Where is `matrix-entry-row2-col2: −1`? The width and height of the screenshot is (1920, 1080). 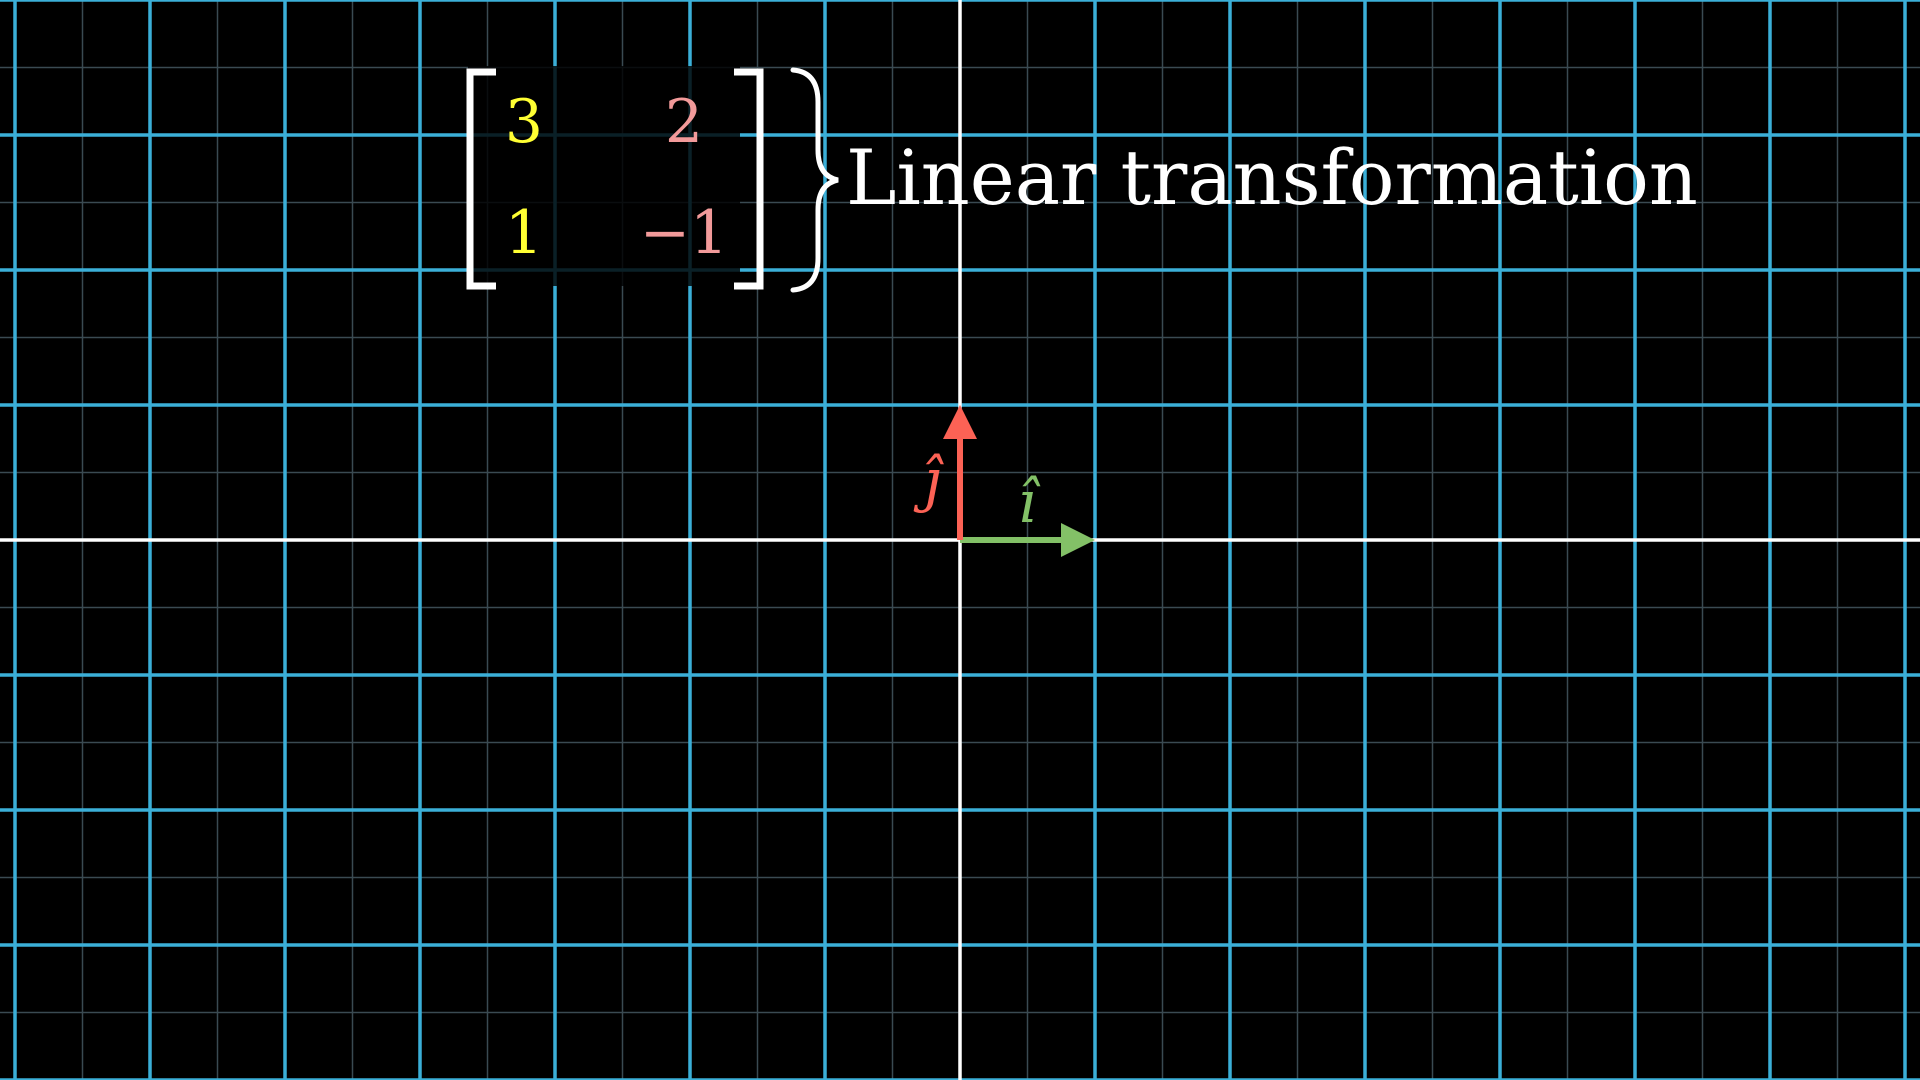 matrix-entry-row2-col2: −1 is located at coordinates (684, 233).